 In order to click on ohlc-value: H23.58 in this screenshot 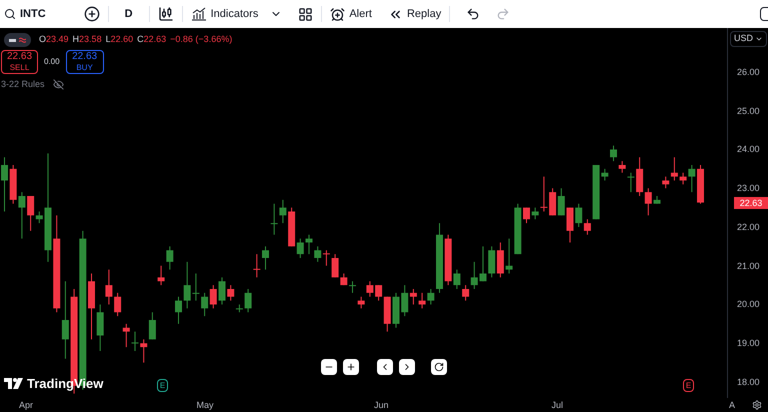, I will do `click(87, 39)`.